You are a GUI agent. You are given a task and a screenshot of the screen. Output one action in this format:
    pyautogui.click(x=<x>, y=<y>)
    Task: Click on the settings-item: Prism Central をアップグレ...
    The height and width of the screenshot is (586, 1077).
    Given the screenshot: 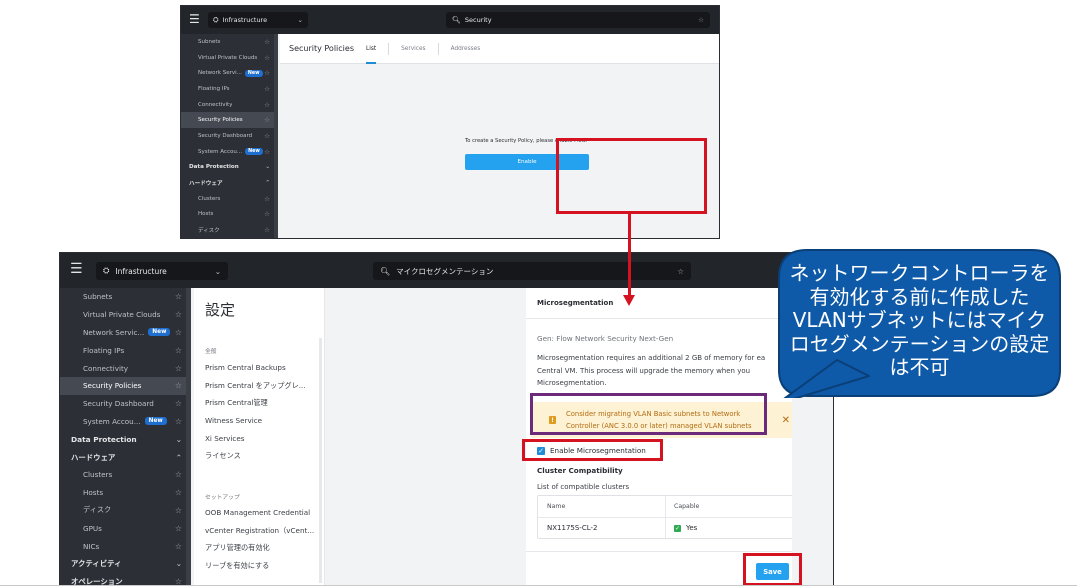 What is the action you would take?
    pyautogui.click(x=260, y=386)
    